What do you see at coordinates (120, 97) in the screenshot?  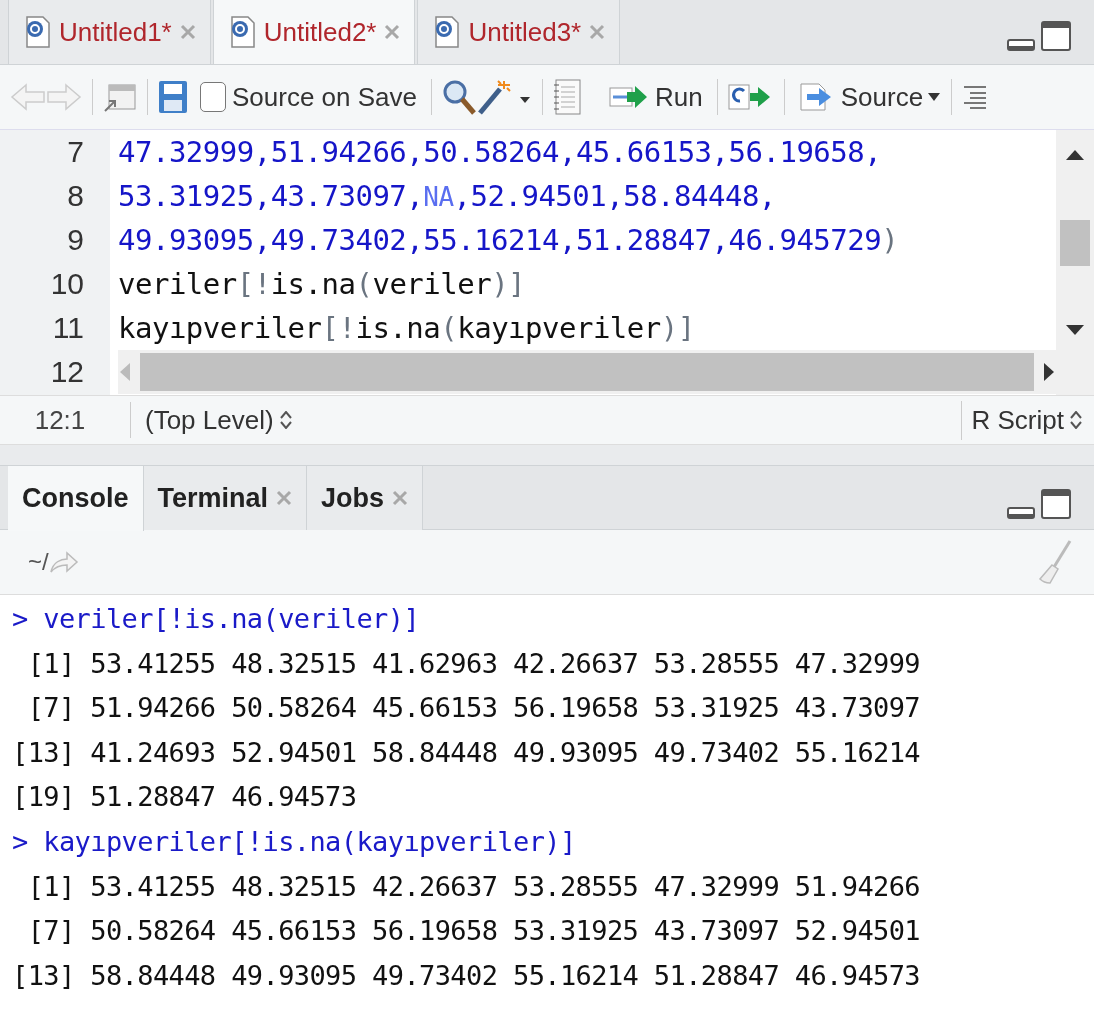 I see `window-arrow-icon` at bounding box center [120, 97].